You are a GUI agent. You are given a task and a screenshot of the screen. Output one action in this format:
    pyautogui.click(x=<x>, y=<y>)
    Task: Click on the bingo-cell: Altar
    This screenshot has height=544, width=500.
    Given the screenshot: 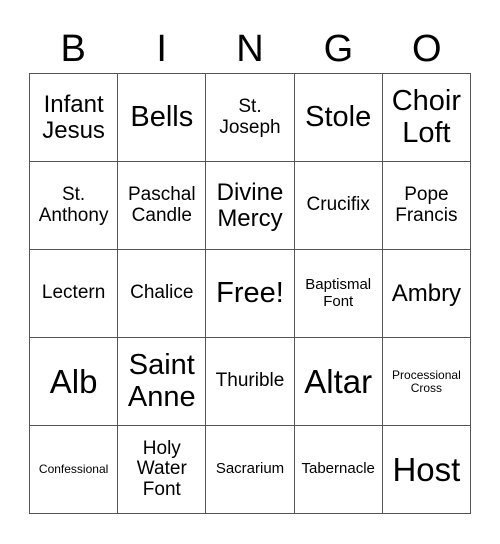 What is the action you would take?
    pyautogui.click(x=338, y=382)
    